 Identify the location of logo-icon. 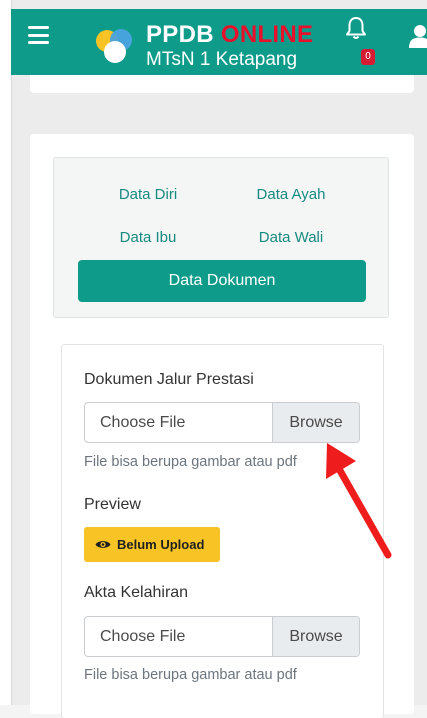
(114, 46).